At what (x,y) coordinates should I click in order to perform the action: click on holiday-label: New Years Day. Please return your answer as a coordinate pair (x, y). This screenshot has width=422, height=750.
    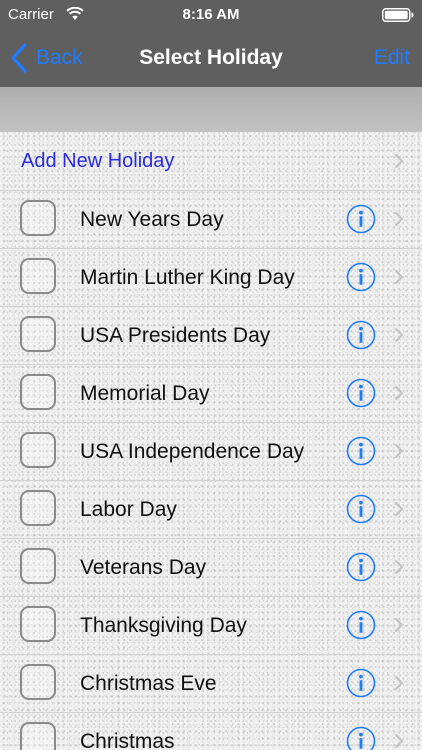
    Looking at the image, I should click on (152, 219).